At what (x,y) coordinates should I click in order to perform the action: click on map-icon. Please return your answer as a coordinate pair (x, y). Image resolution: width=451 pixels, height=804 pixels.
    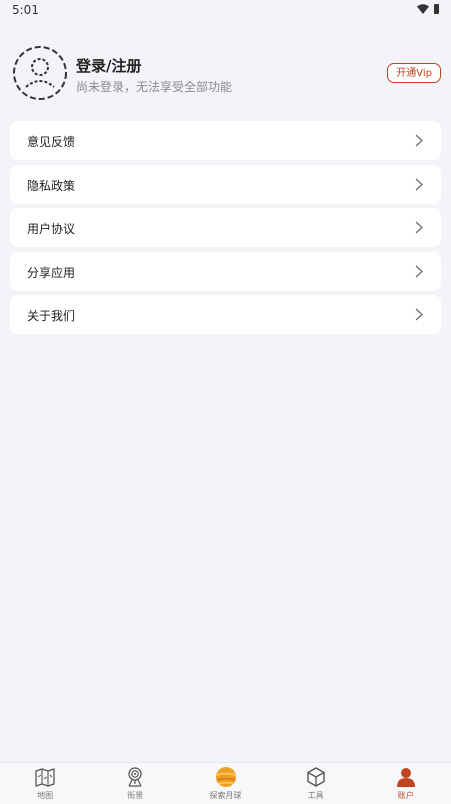
    Looking at the image, I should click on (45, 777).